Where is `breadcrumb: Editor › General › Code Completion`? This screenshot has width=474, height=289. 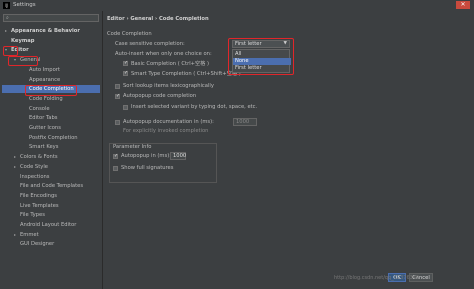 breadcrumb: Editor › General › Code Completion is located at coordinates (158, 19).